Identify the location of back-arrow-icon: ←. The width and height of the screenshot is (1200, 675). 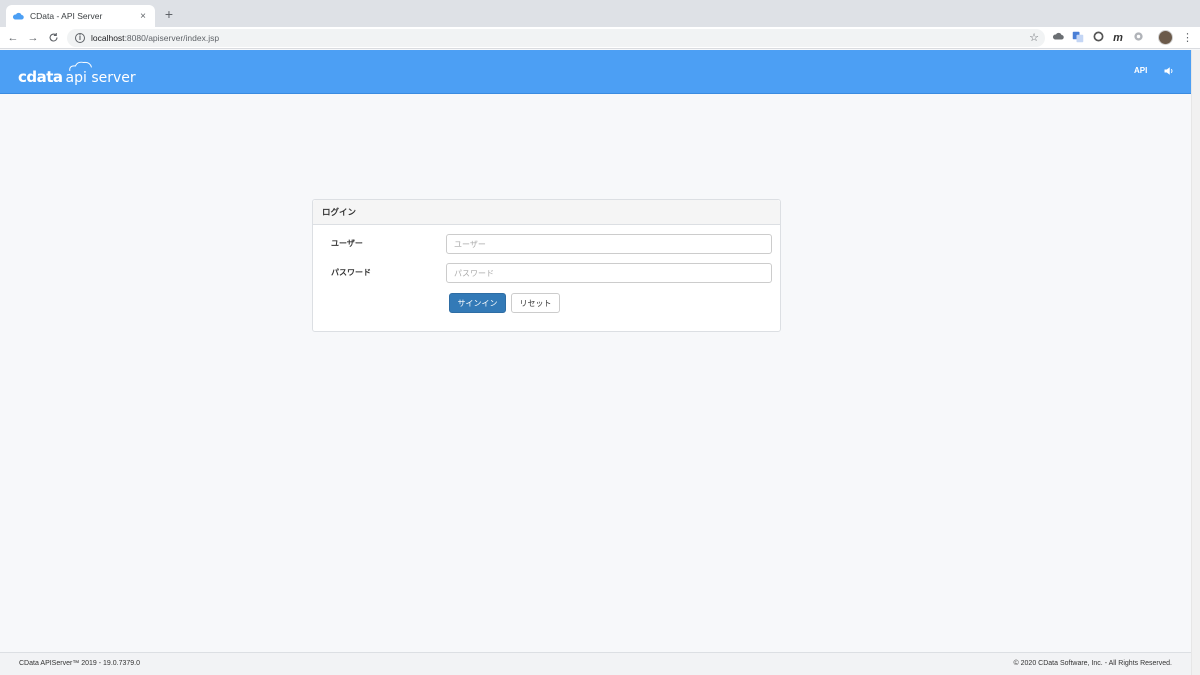
(13, 38).